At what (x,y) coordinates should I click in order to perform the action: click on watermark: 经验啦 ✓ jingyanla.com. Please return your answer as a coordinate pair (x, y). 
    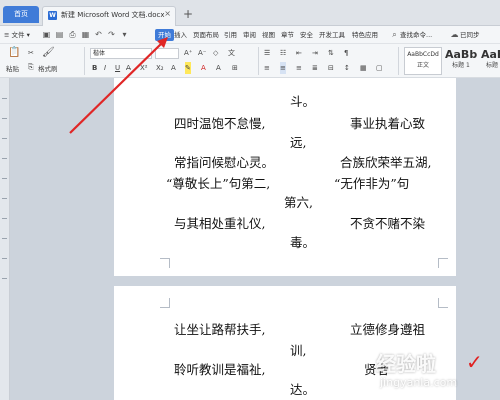
    Looking at the image, I should click on (436, 373).